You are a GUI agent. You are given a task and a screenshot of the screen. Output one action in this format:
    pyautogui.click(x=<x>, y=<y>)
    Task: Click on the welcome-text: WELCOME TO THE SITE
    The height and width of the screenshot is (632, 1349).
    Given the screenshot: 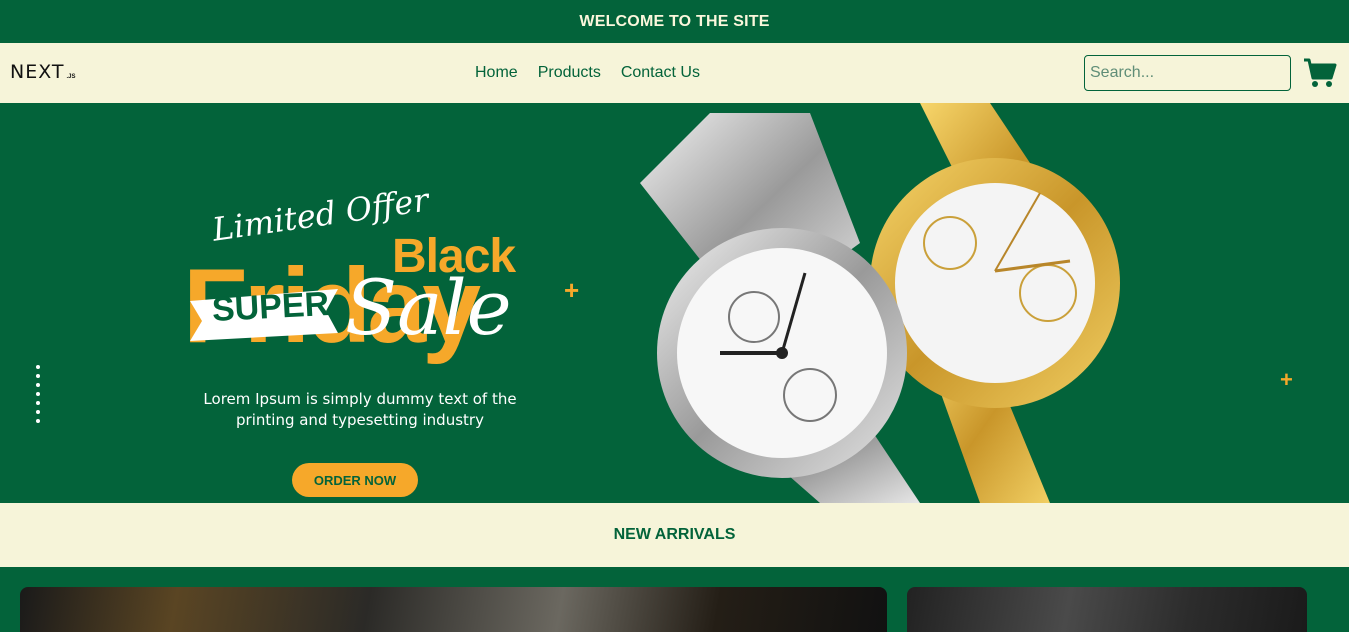 What is the action you would take?
    pyautogui.click(x=674, y=21)
    